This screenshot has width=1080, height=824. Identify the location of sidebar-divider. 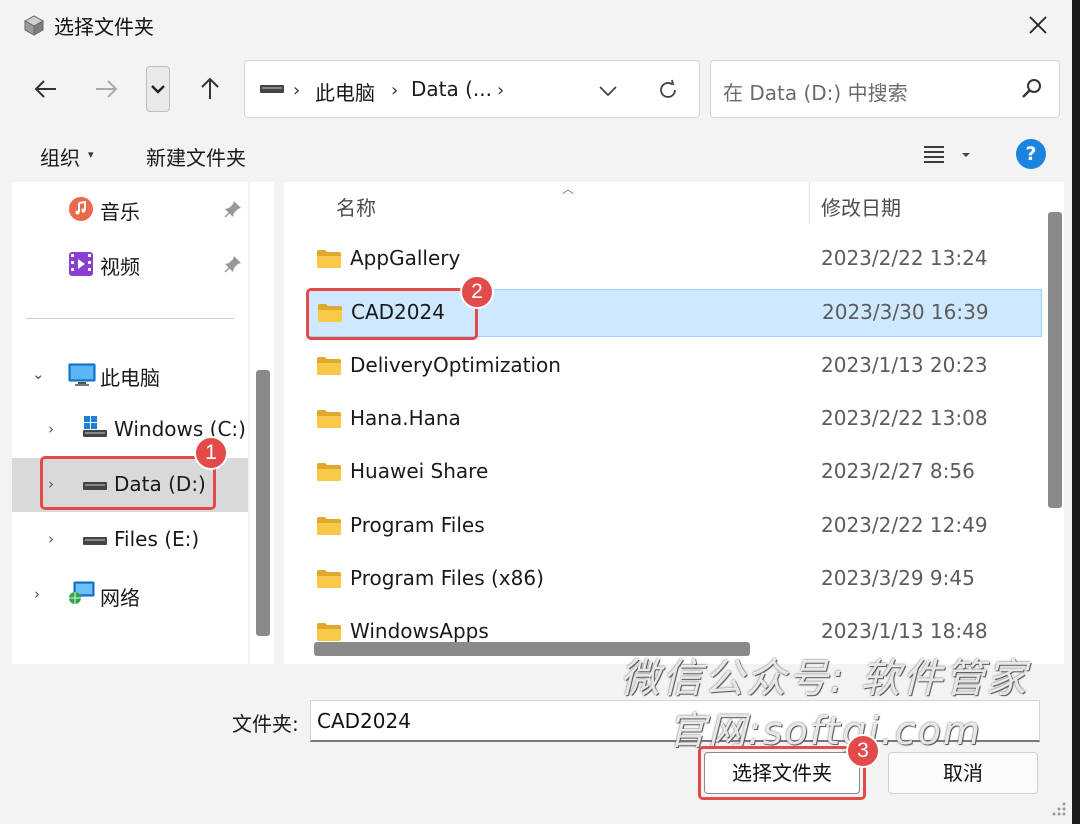
(130, 318).